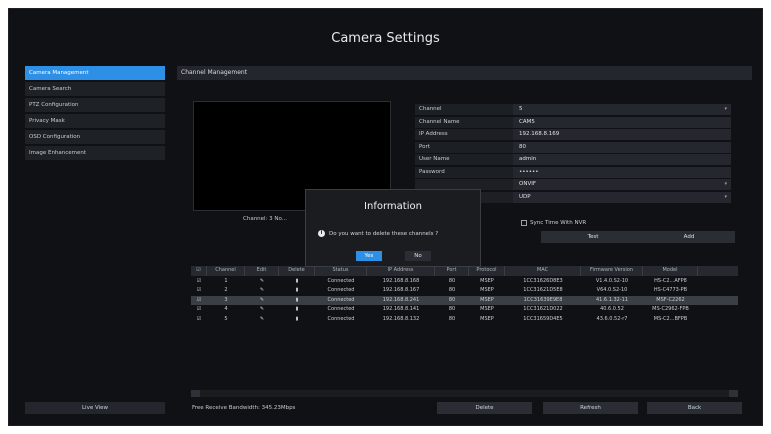  I want to click on form-row-ip-address: IP Address 192.168.8.169, so click(573, 134).